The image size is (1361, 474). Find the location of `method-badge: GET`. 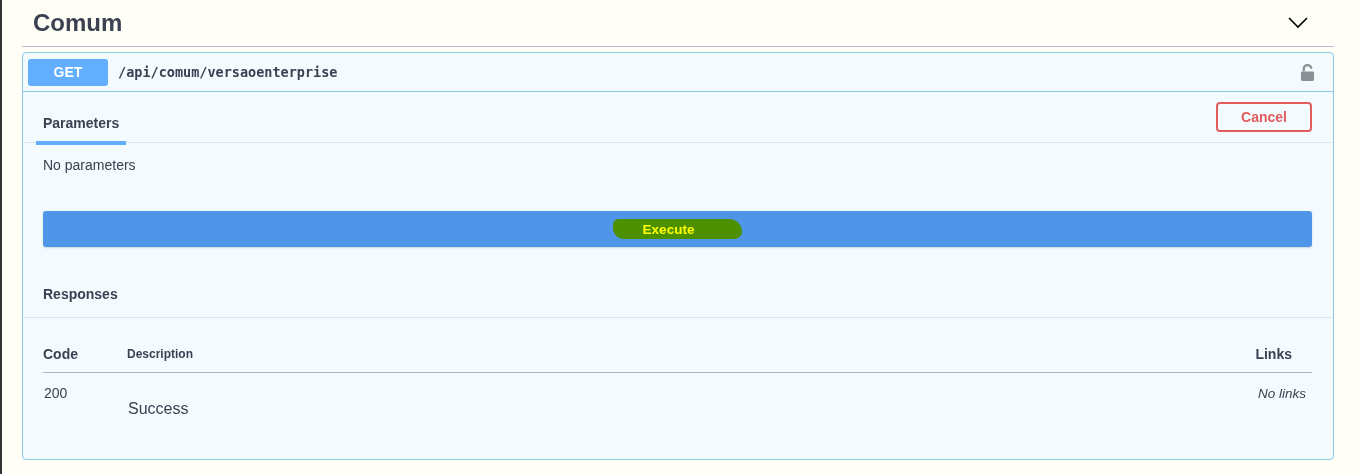

method-badge: GET is located at coordinates (68, 72).